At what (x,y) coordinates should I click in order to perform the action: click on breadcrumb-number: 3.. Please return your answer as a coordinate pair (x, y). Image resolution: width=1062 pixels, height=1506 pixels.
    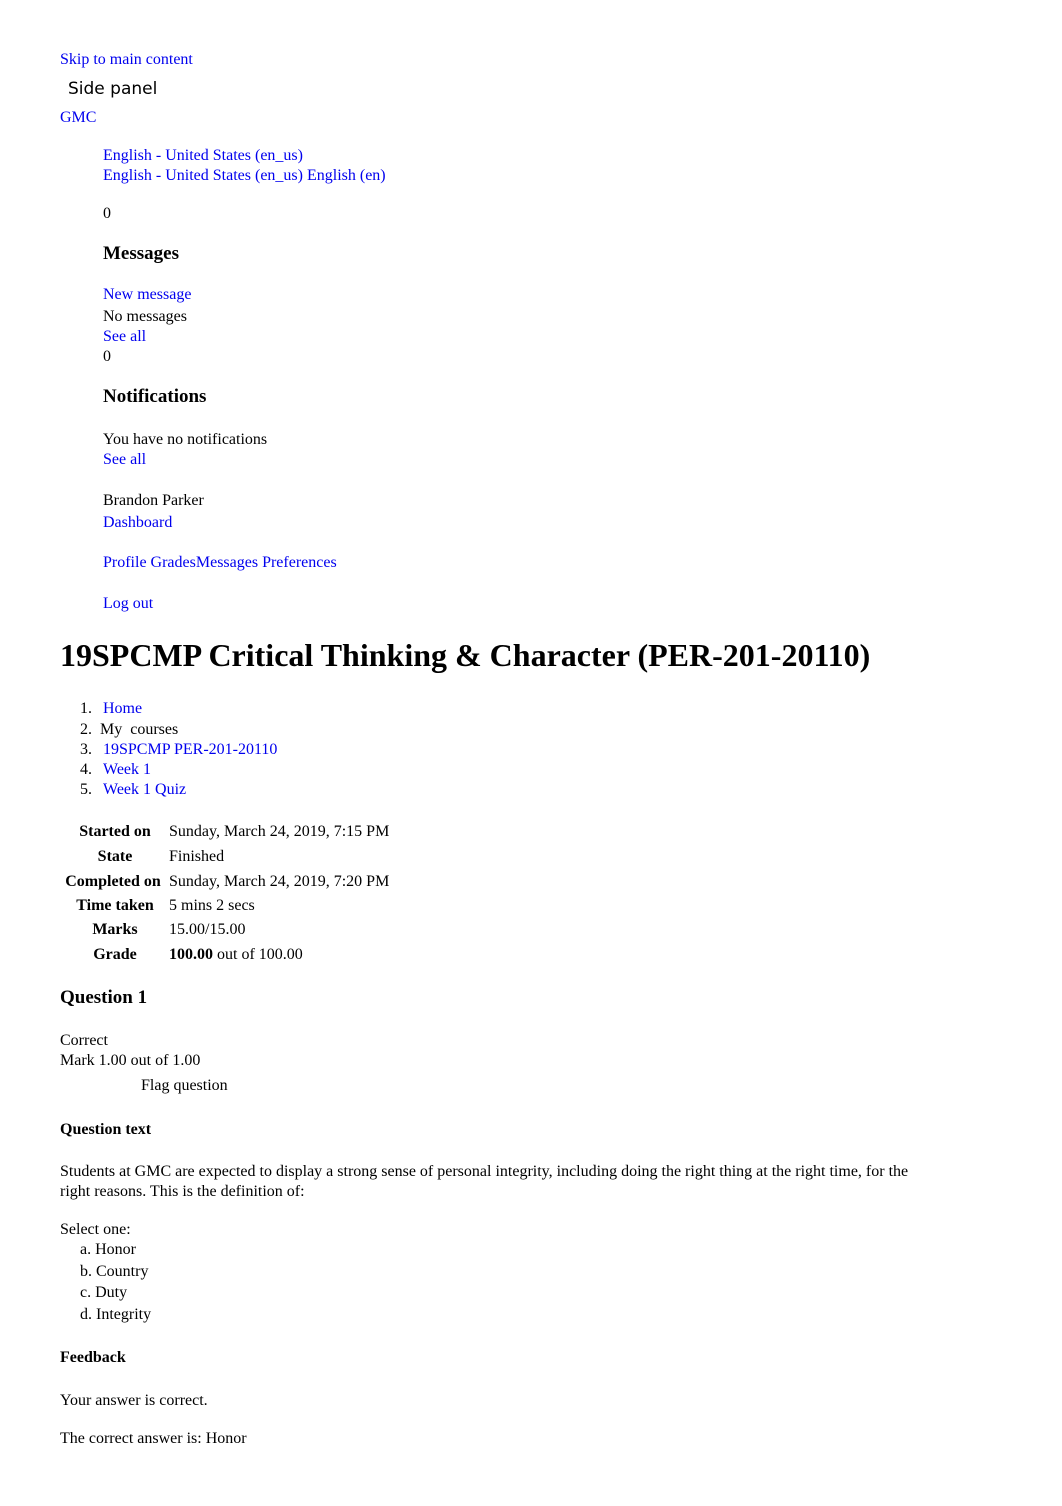
    Looking at the image, I should click on (86, 749).